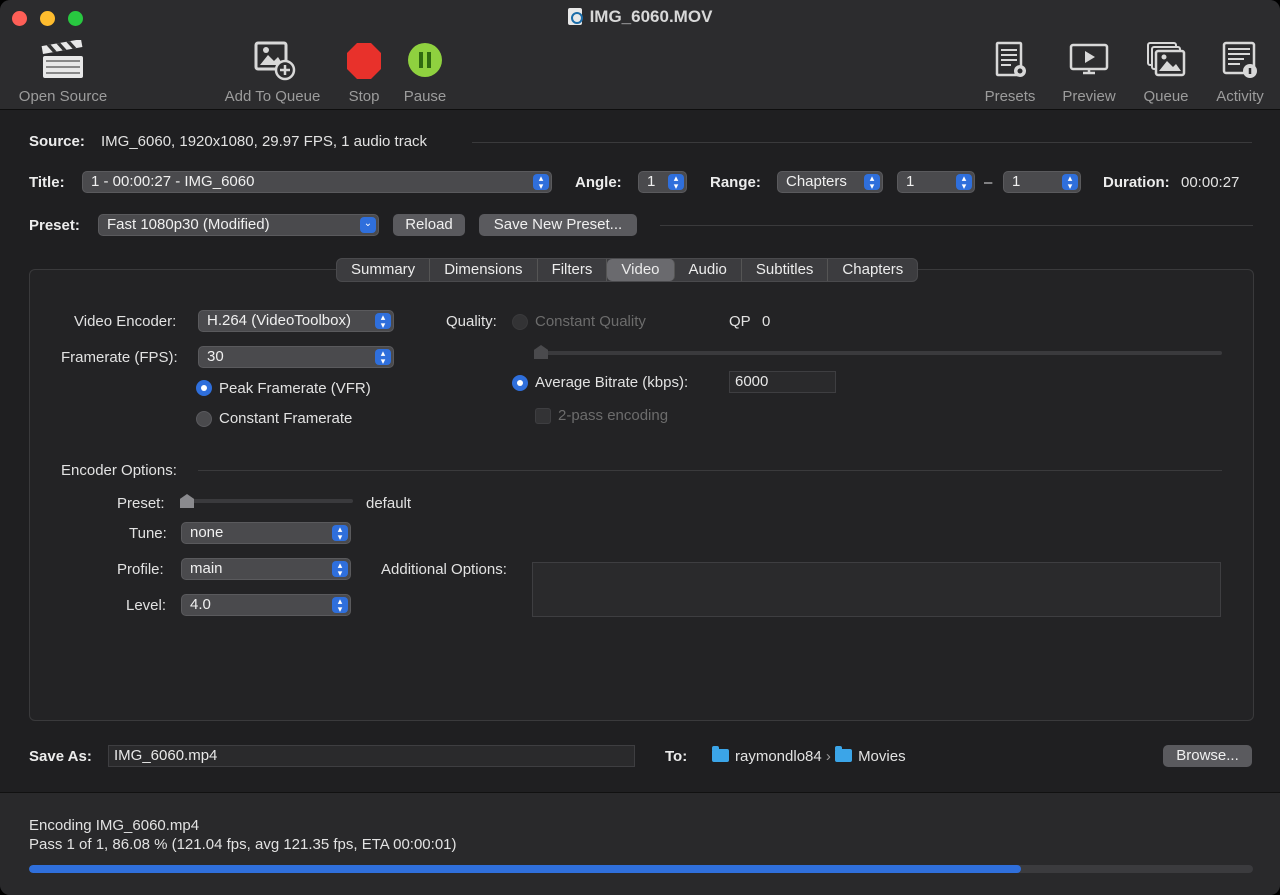  I want to click on add-to-queue-button: Add To Queue, so click(272, 72).